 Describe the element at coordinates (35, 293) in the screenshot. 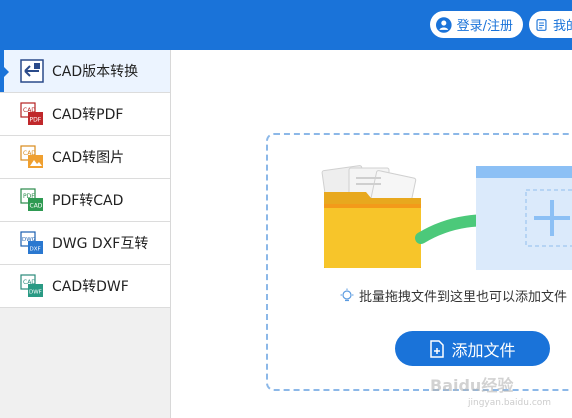

I see `svg-text: DWF` at that location.